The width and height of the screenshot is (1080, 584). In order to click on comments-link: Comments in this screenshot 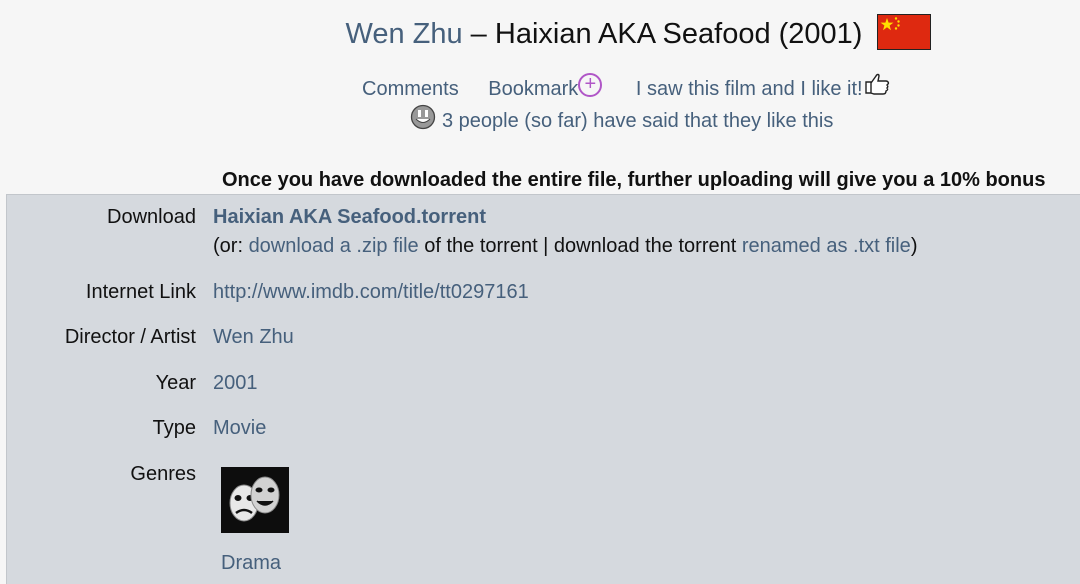, I will do `click(410, 89)`.